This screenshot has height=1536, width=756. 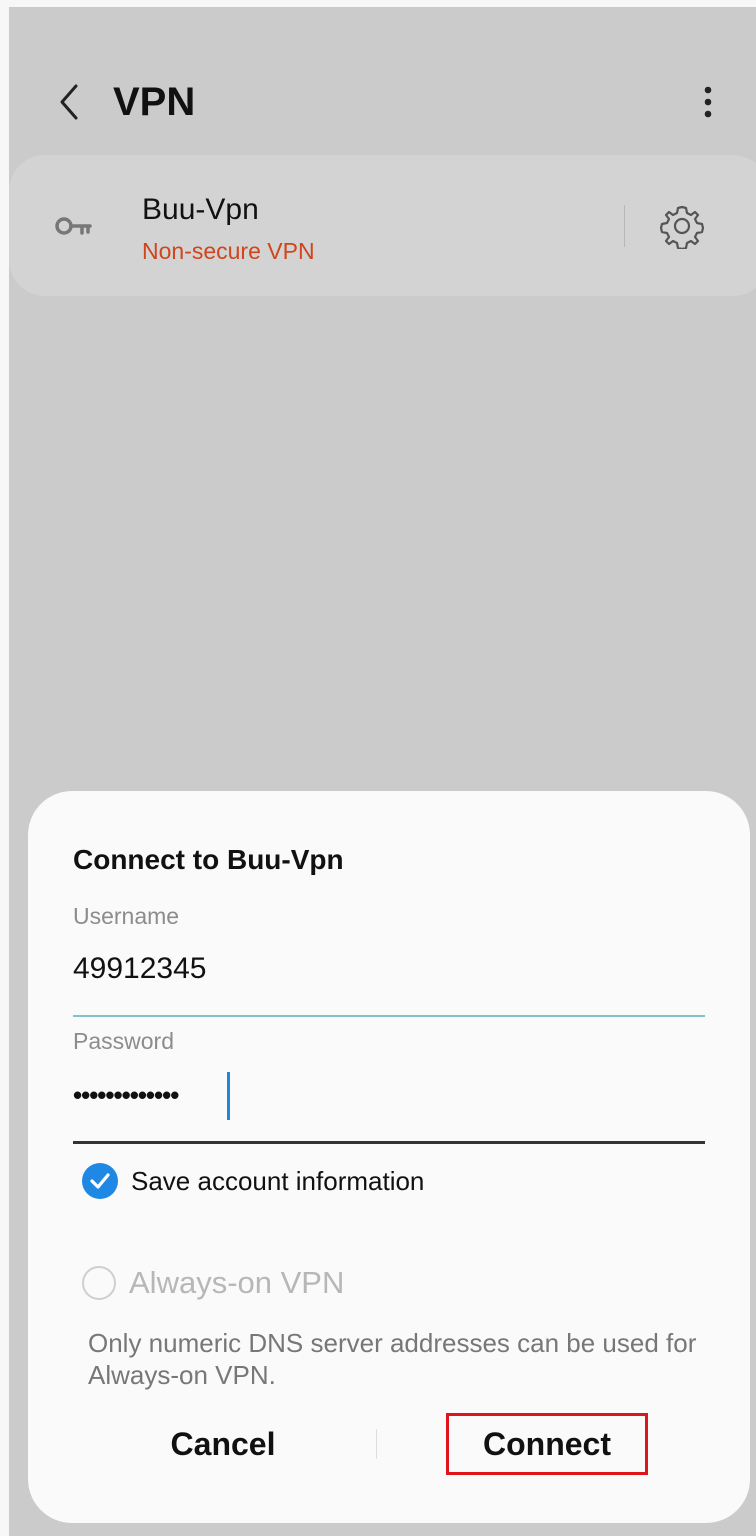 What do you see at coordinates (278, 1180) in the screenshot?
I see `save-account-label: Save account information` at bounding box center [278, 1180].